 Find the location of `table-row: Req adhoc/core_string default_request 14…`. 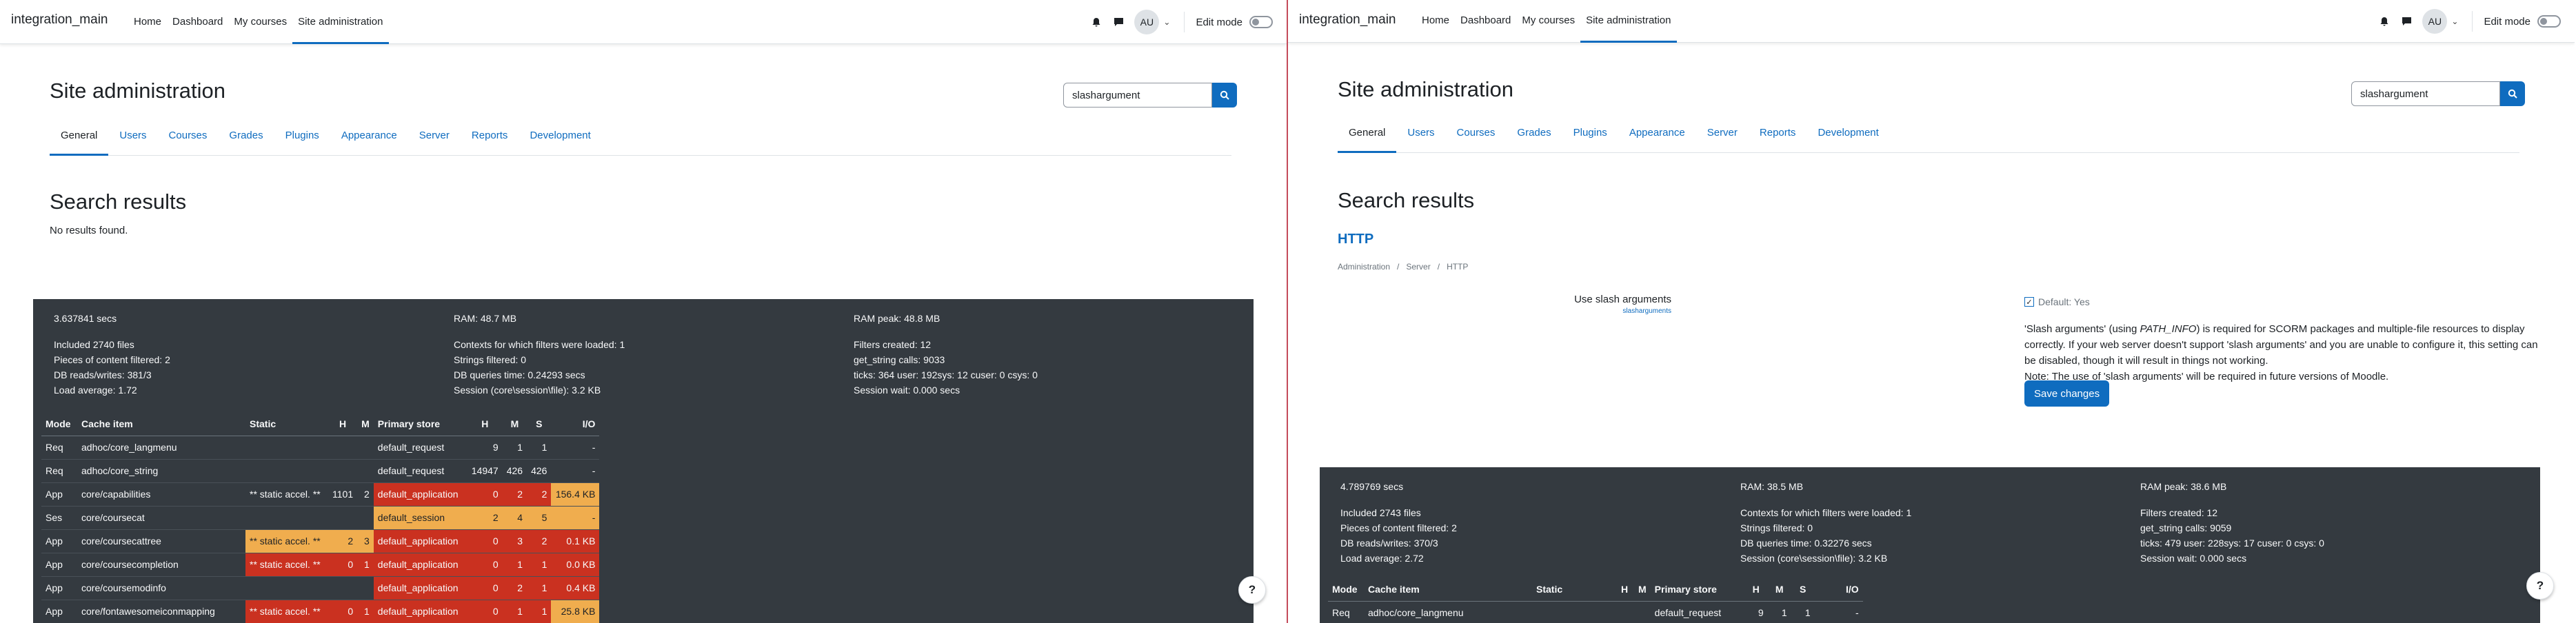

table-row: Req adhoc/core_string default_request 14… is located at coordinates (320, 471).